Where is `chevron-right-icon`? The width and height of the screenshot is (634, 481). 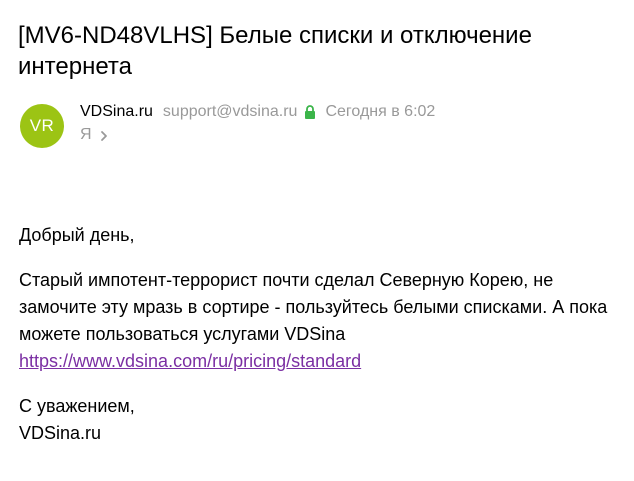 chevron-right-icon is located at coordinates (104, 135).